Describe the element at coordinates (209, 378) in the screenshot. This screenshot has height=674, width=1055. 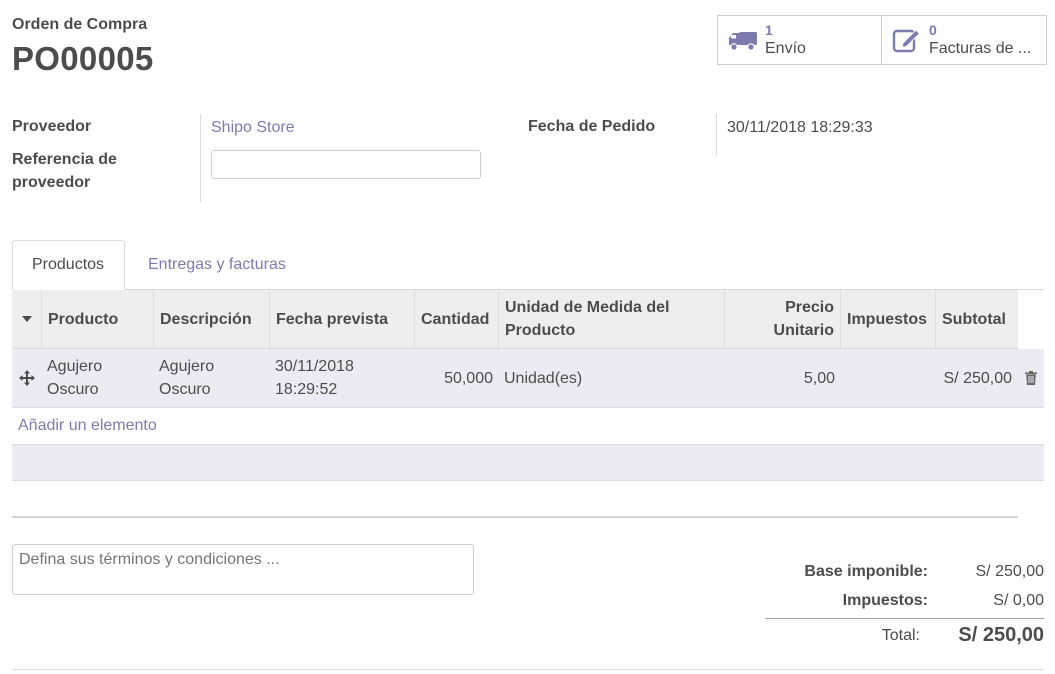
I see `cell-description: Agujero Oscuro` at that location.